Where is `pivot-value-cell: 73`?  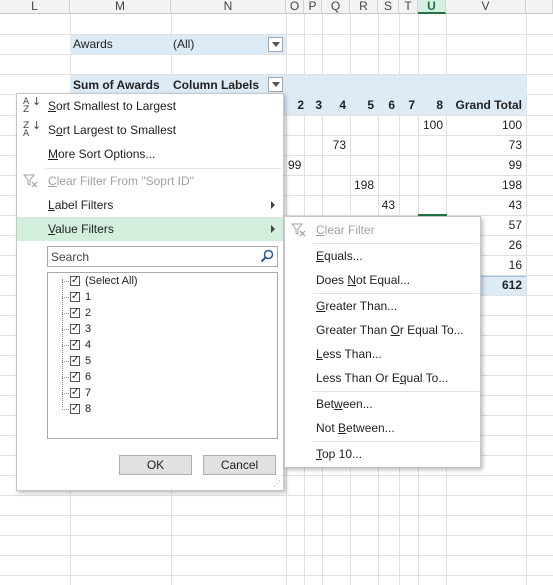 pivot-value-cell: 73 is located at coordinates (334, 145).